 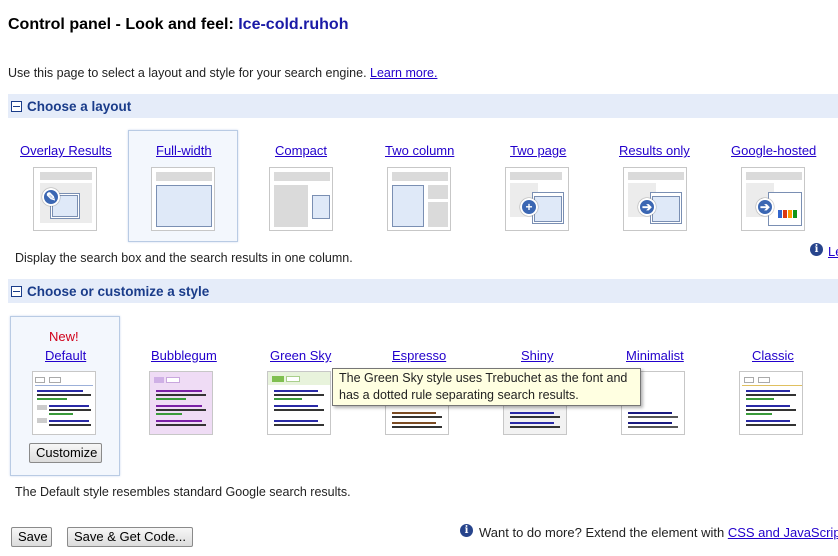 I want to click on style-option-classic: Classic, so click(x=773, y=355).